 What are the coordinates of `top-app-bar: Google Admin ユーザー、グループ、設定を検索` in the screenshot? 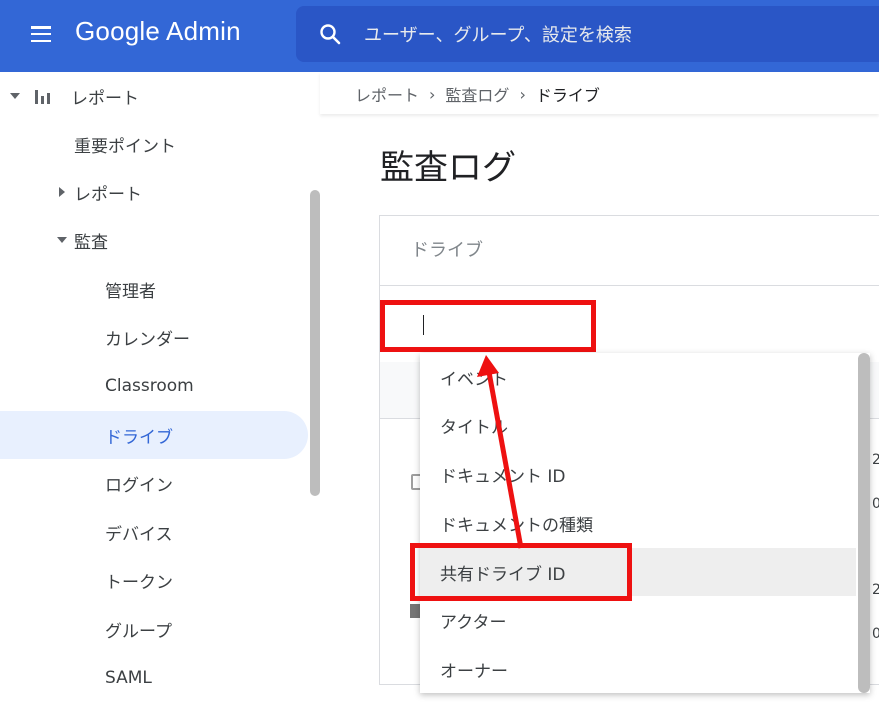 It's located at (439, 36).